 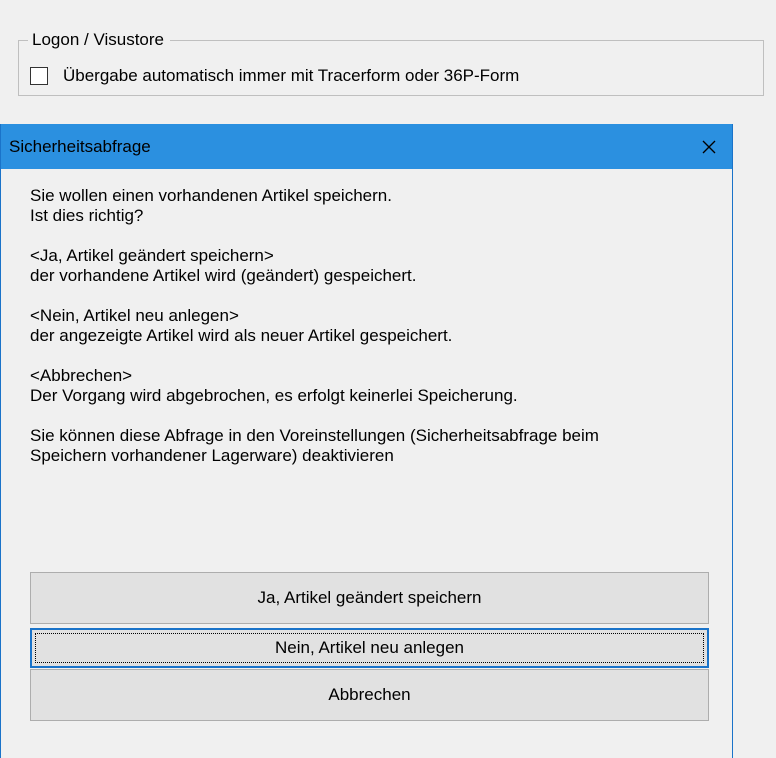 I want to click on create-new-article-button: Nein, Artikel neu anlegen, so click(x=369, y=648).